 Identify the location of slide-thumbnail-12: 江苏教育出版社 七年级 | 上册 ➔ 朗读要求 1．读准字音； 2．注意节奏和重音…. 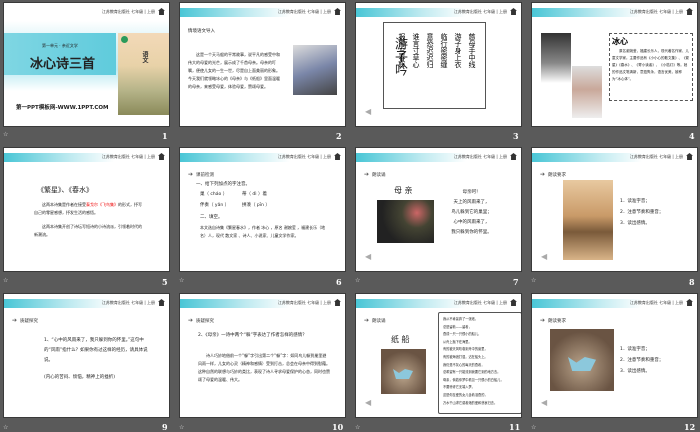
(614, 355).